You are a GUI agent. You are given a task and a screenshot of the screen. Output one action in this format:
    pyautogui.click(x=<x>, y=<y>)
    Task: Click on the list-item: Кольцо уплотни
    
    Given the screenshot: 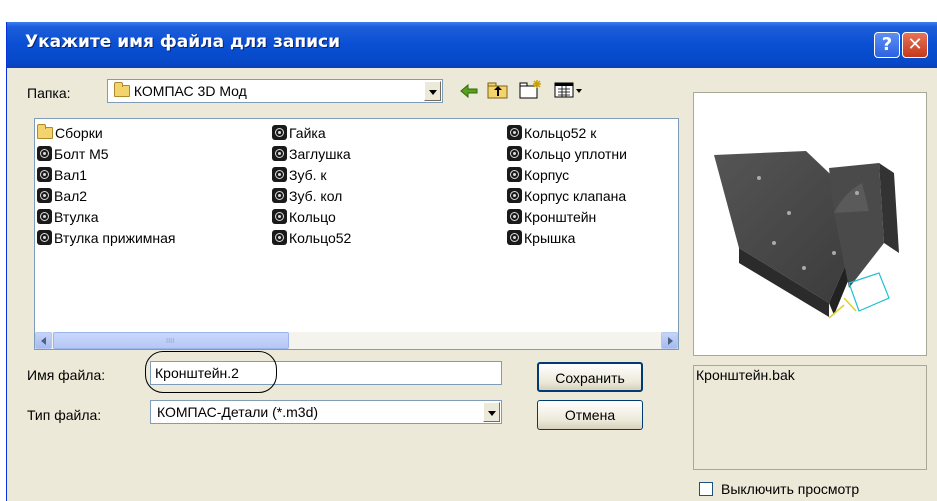 What is the action you would take?
    pyautogui.click(x=567, y=154)
    